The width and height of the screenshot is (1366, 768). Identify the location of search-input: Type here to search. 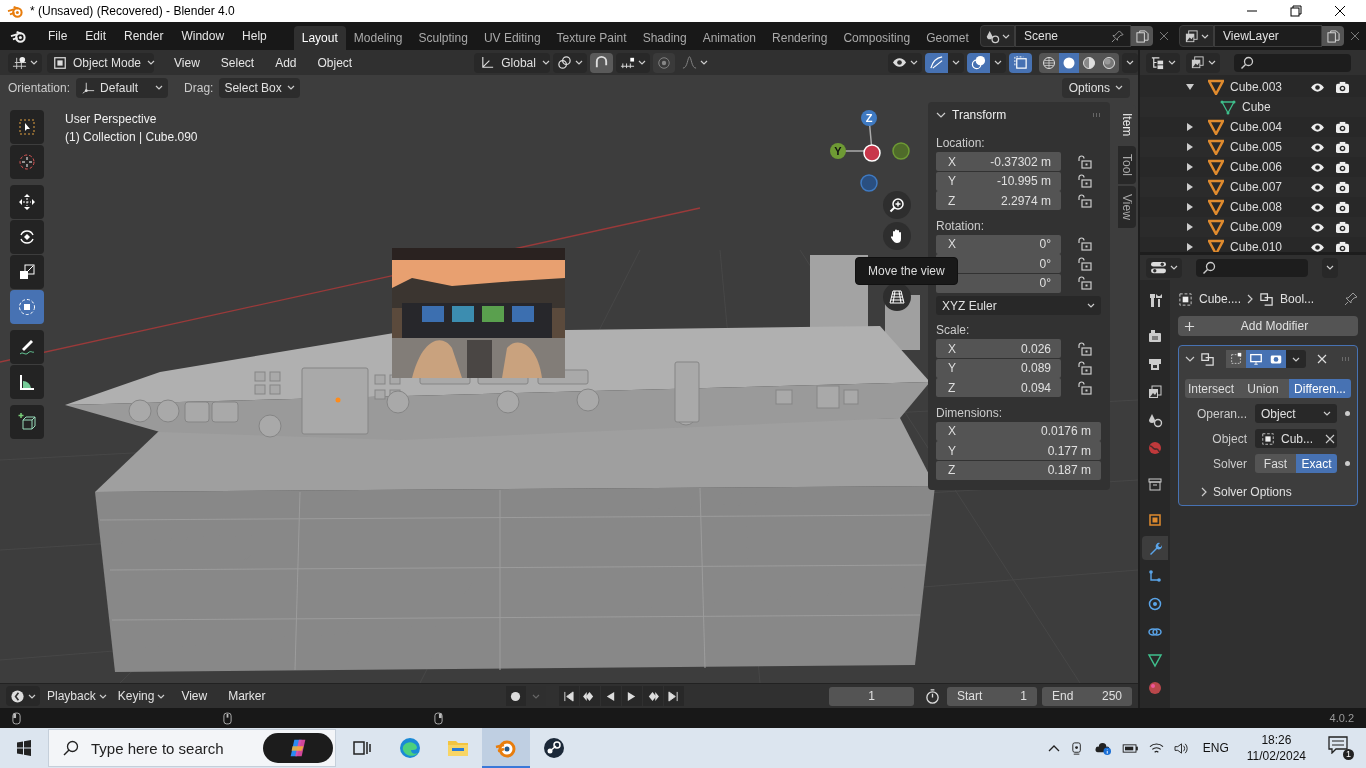
(171, 748).